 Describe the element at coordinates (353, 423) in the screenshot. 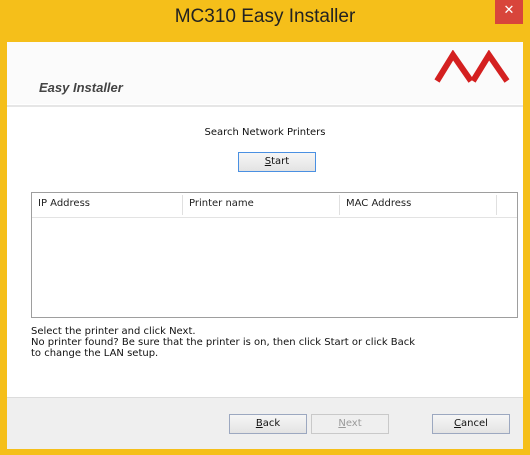

I see `next-label: ext` at that location.